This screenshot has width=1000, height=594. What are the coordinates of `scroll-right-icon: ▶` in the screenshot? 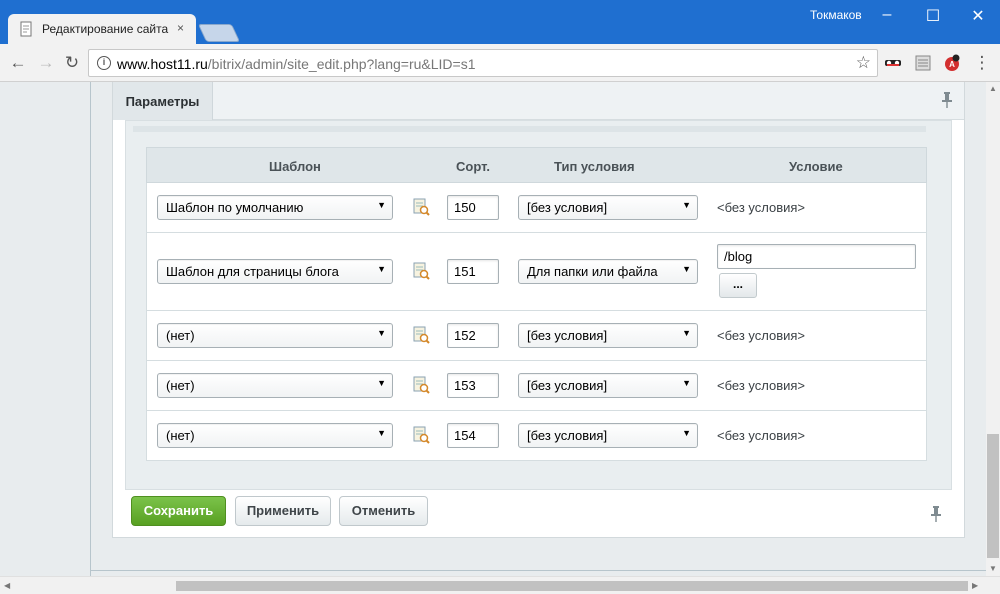 It's located at (975, 585).